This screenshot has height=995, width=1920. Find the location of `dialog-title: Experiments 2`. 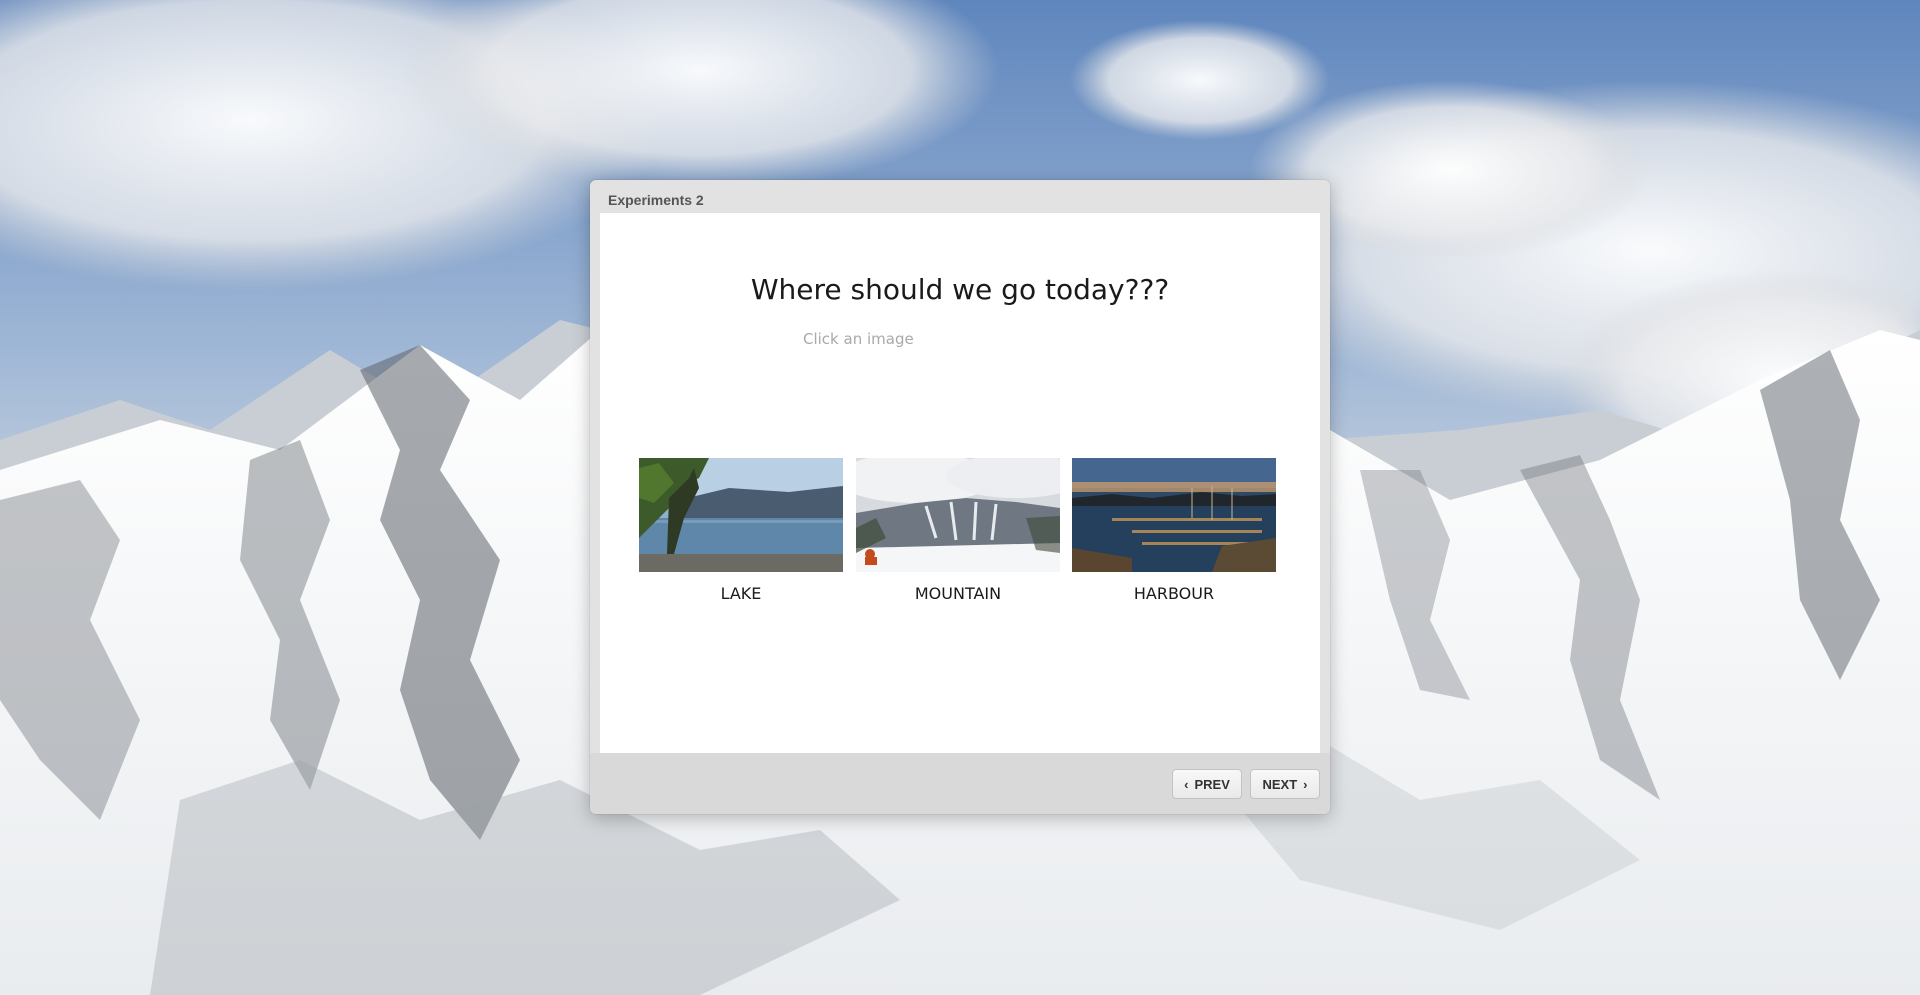

dialog-title: Experiments 2 is located at coordinates (656, 200).